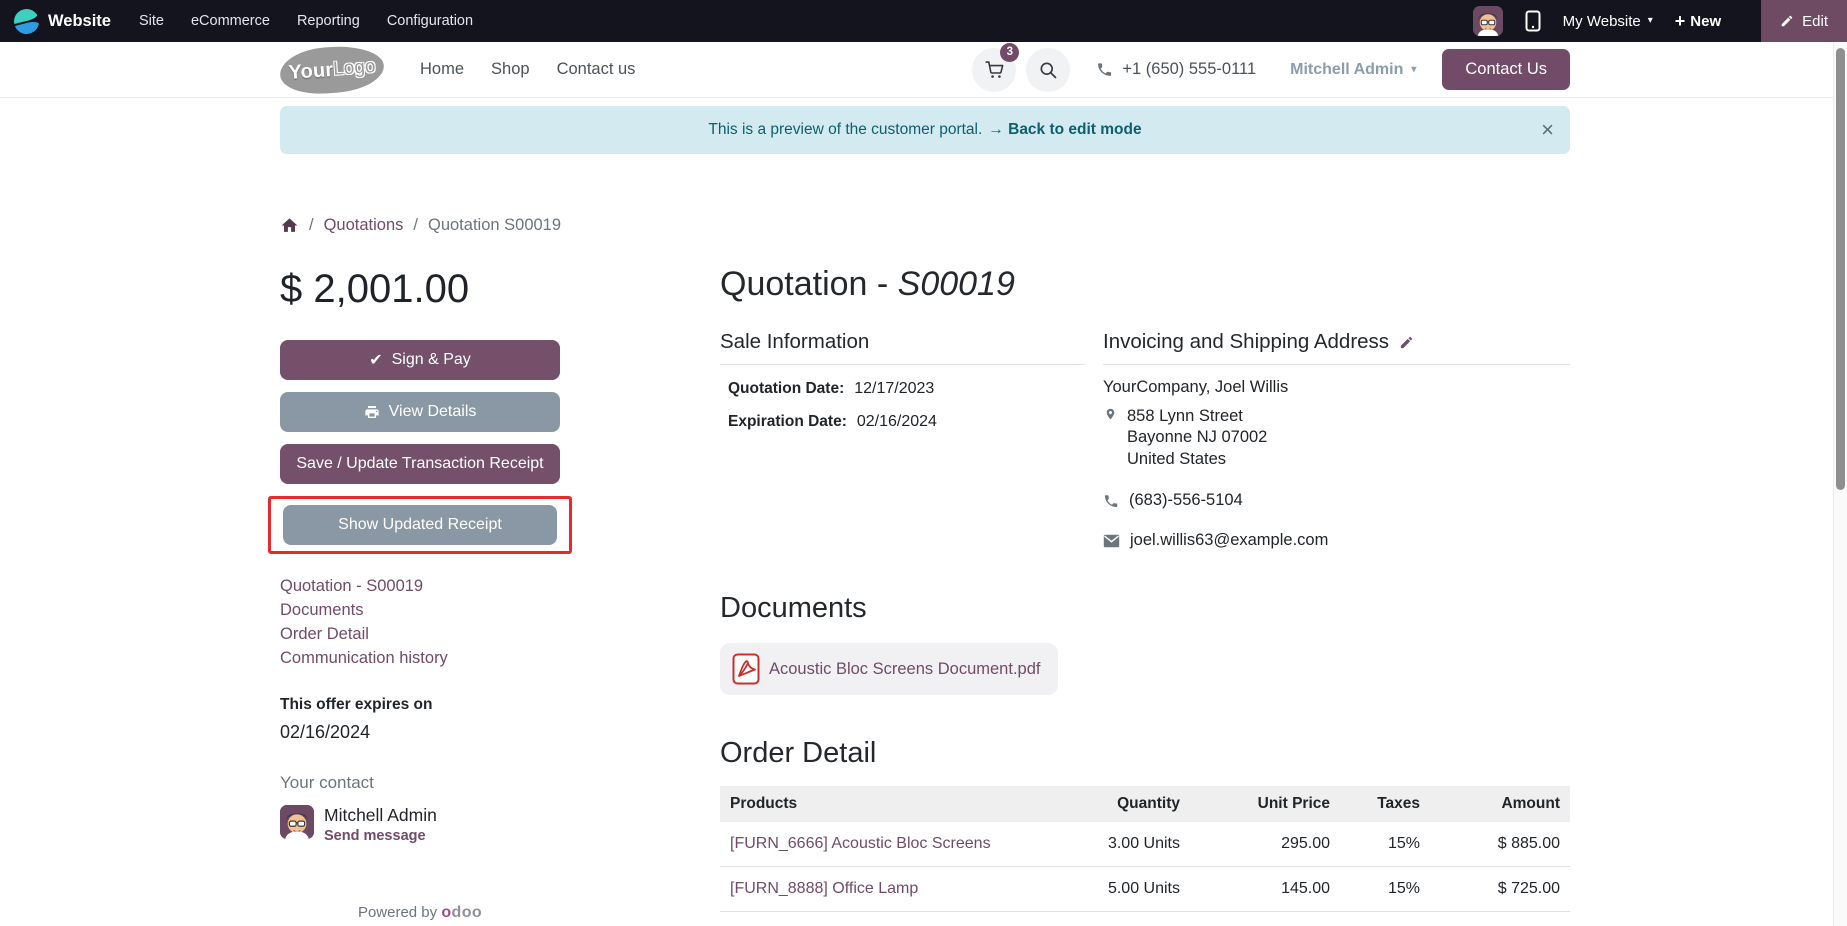  Describe the element at coordinates (371, 412) in the screenshot. I see `printer-icon` at that location.